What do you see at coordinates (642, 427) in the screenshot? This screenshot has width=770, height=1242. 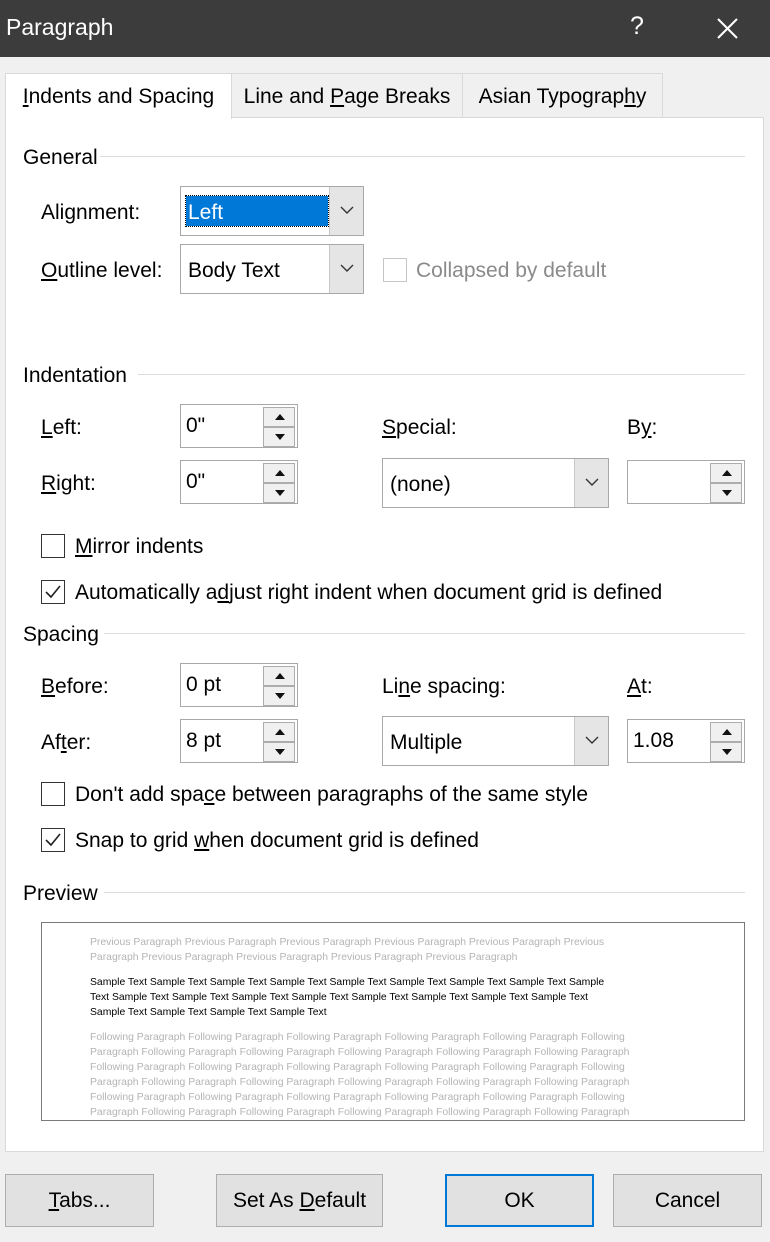 I see `by-label: By:` at bounding box center [642, 427].